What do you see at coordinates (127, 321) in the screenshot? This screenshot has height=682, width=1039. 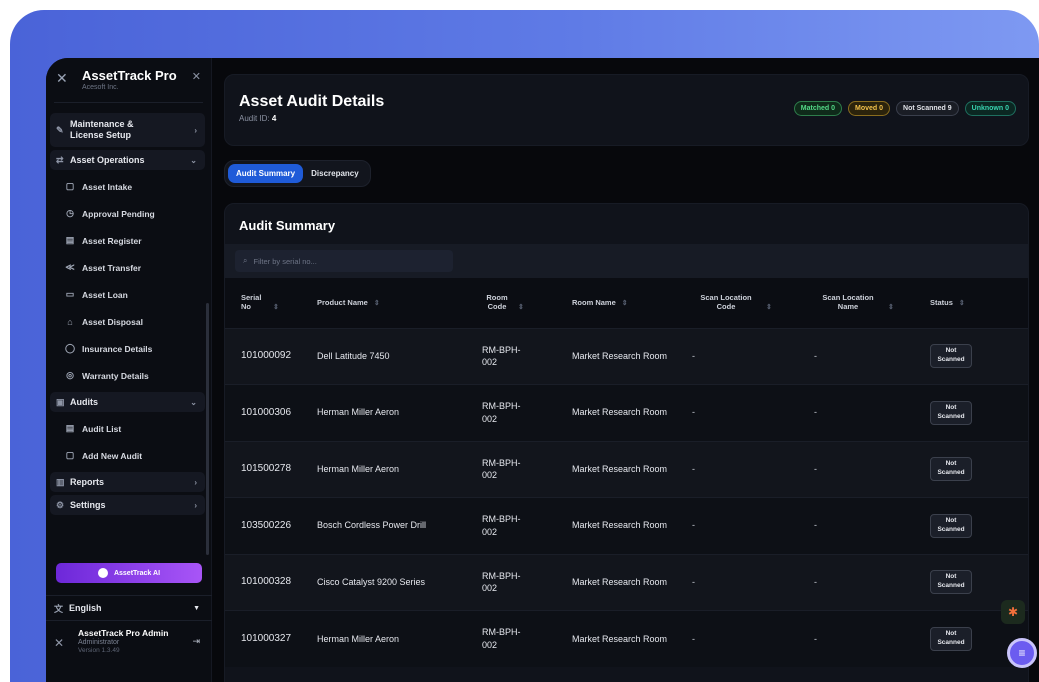 I see `sidebar-item-asset-disposal: ⌂ Asset Disposal` at bounding box center [127, 321].